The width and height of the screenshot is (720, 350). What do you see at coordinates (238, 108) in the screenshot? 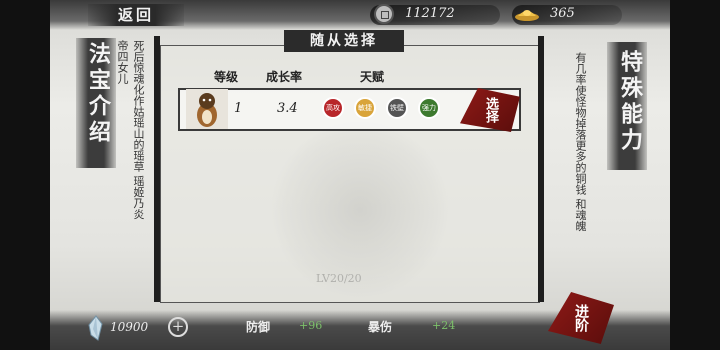
I see `follower-level: 1` at bounding box center [238, 108].